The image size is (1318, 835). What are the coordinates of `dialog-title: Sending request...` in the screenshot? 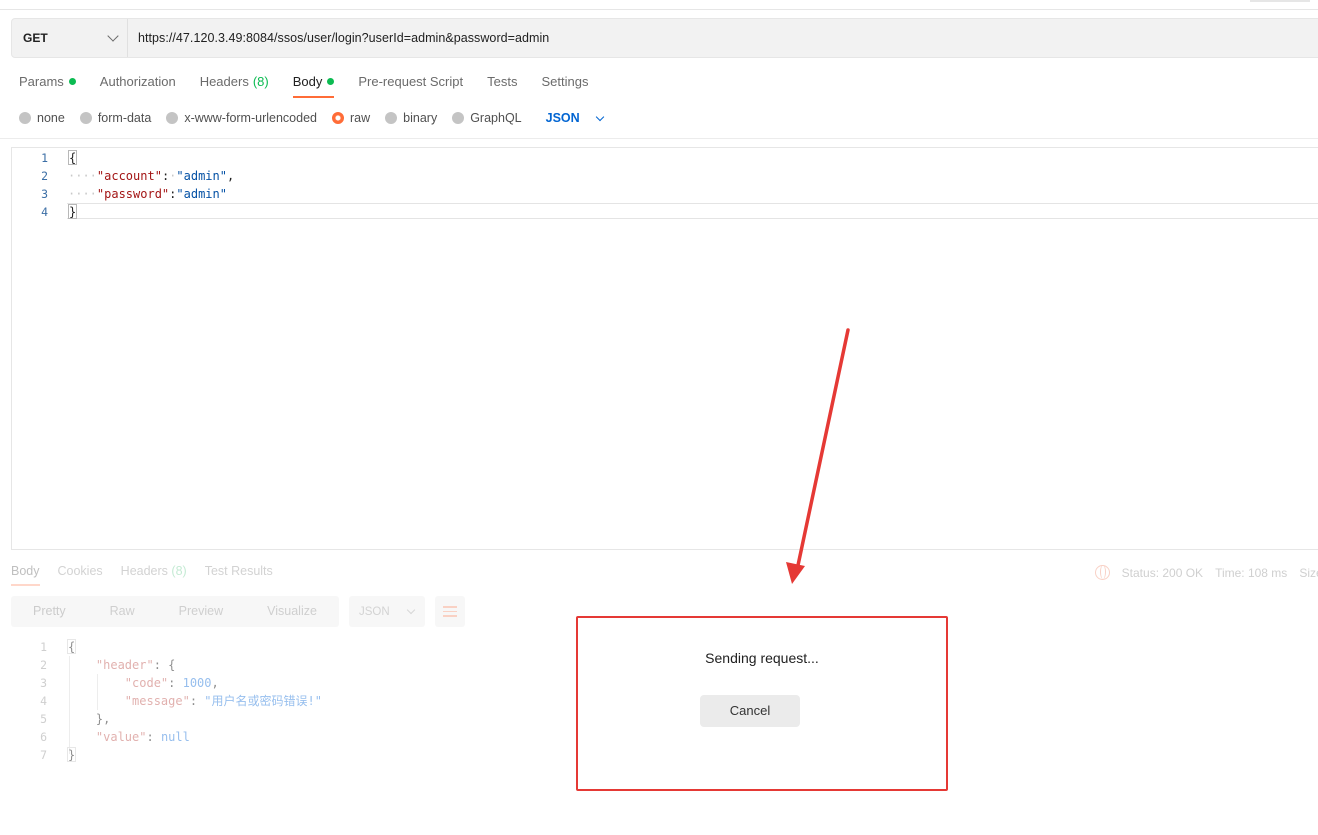 It's located at (762, 658).